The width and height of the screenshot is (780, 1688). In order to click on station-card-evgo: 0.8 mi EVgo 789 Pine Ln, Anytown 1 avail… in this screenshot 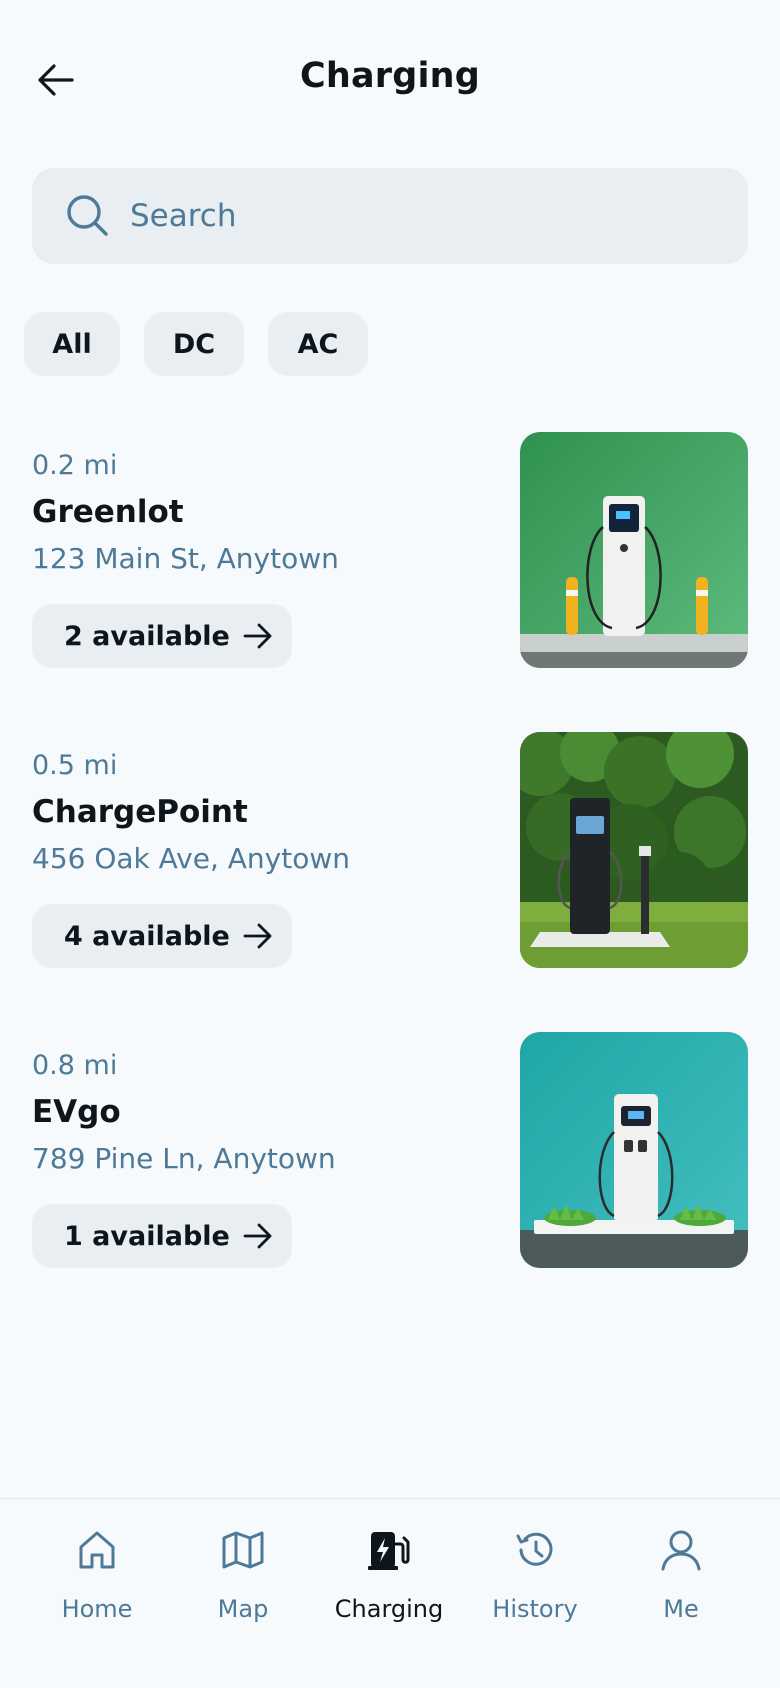, I will do `click(390, 1150)`.